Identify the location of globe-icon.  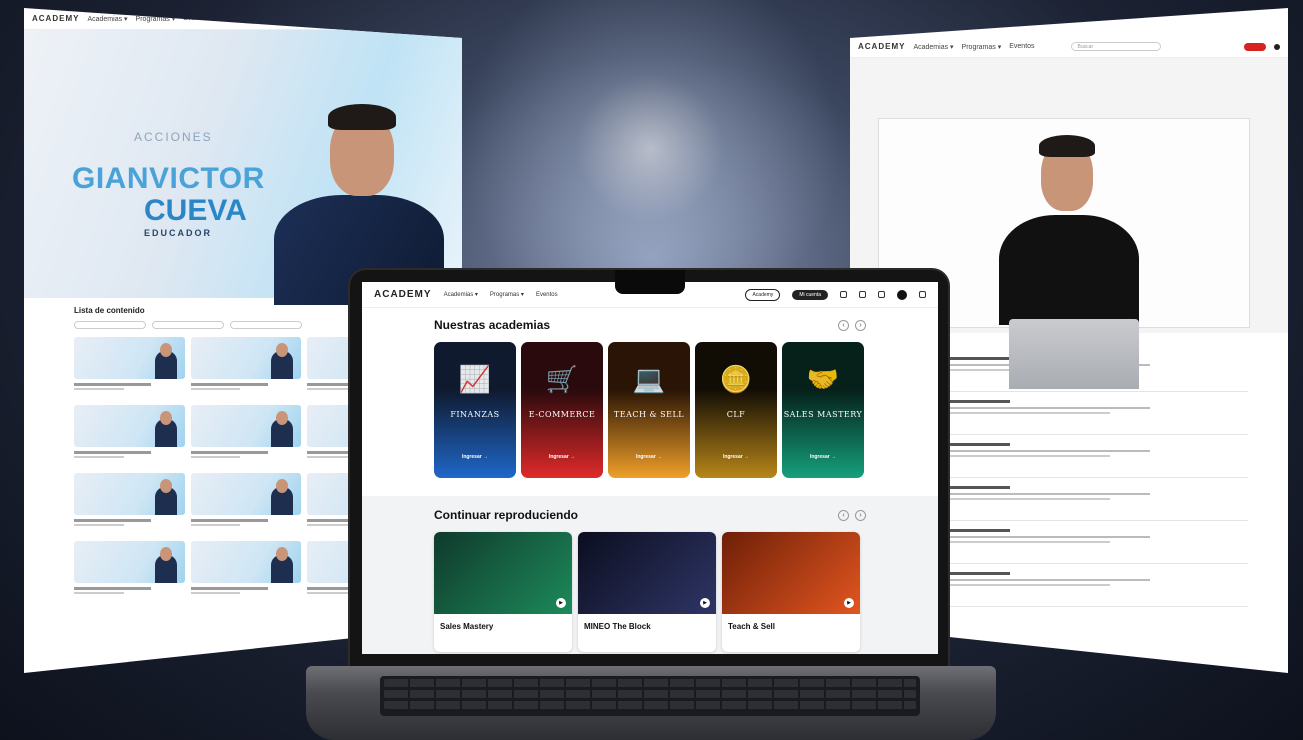
(922, 294).